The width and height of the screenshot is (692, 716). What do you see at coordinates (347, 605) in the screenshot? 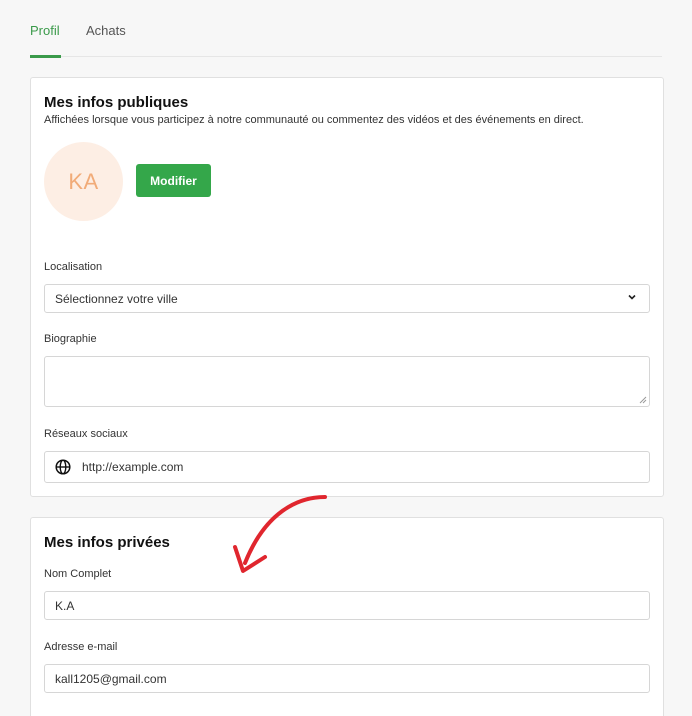
I see `full-name-input: K.A` at bounding box center [347, 605].